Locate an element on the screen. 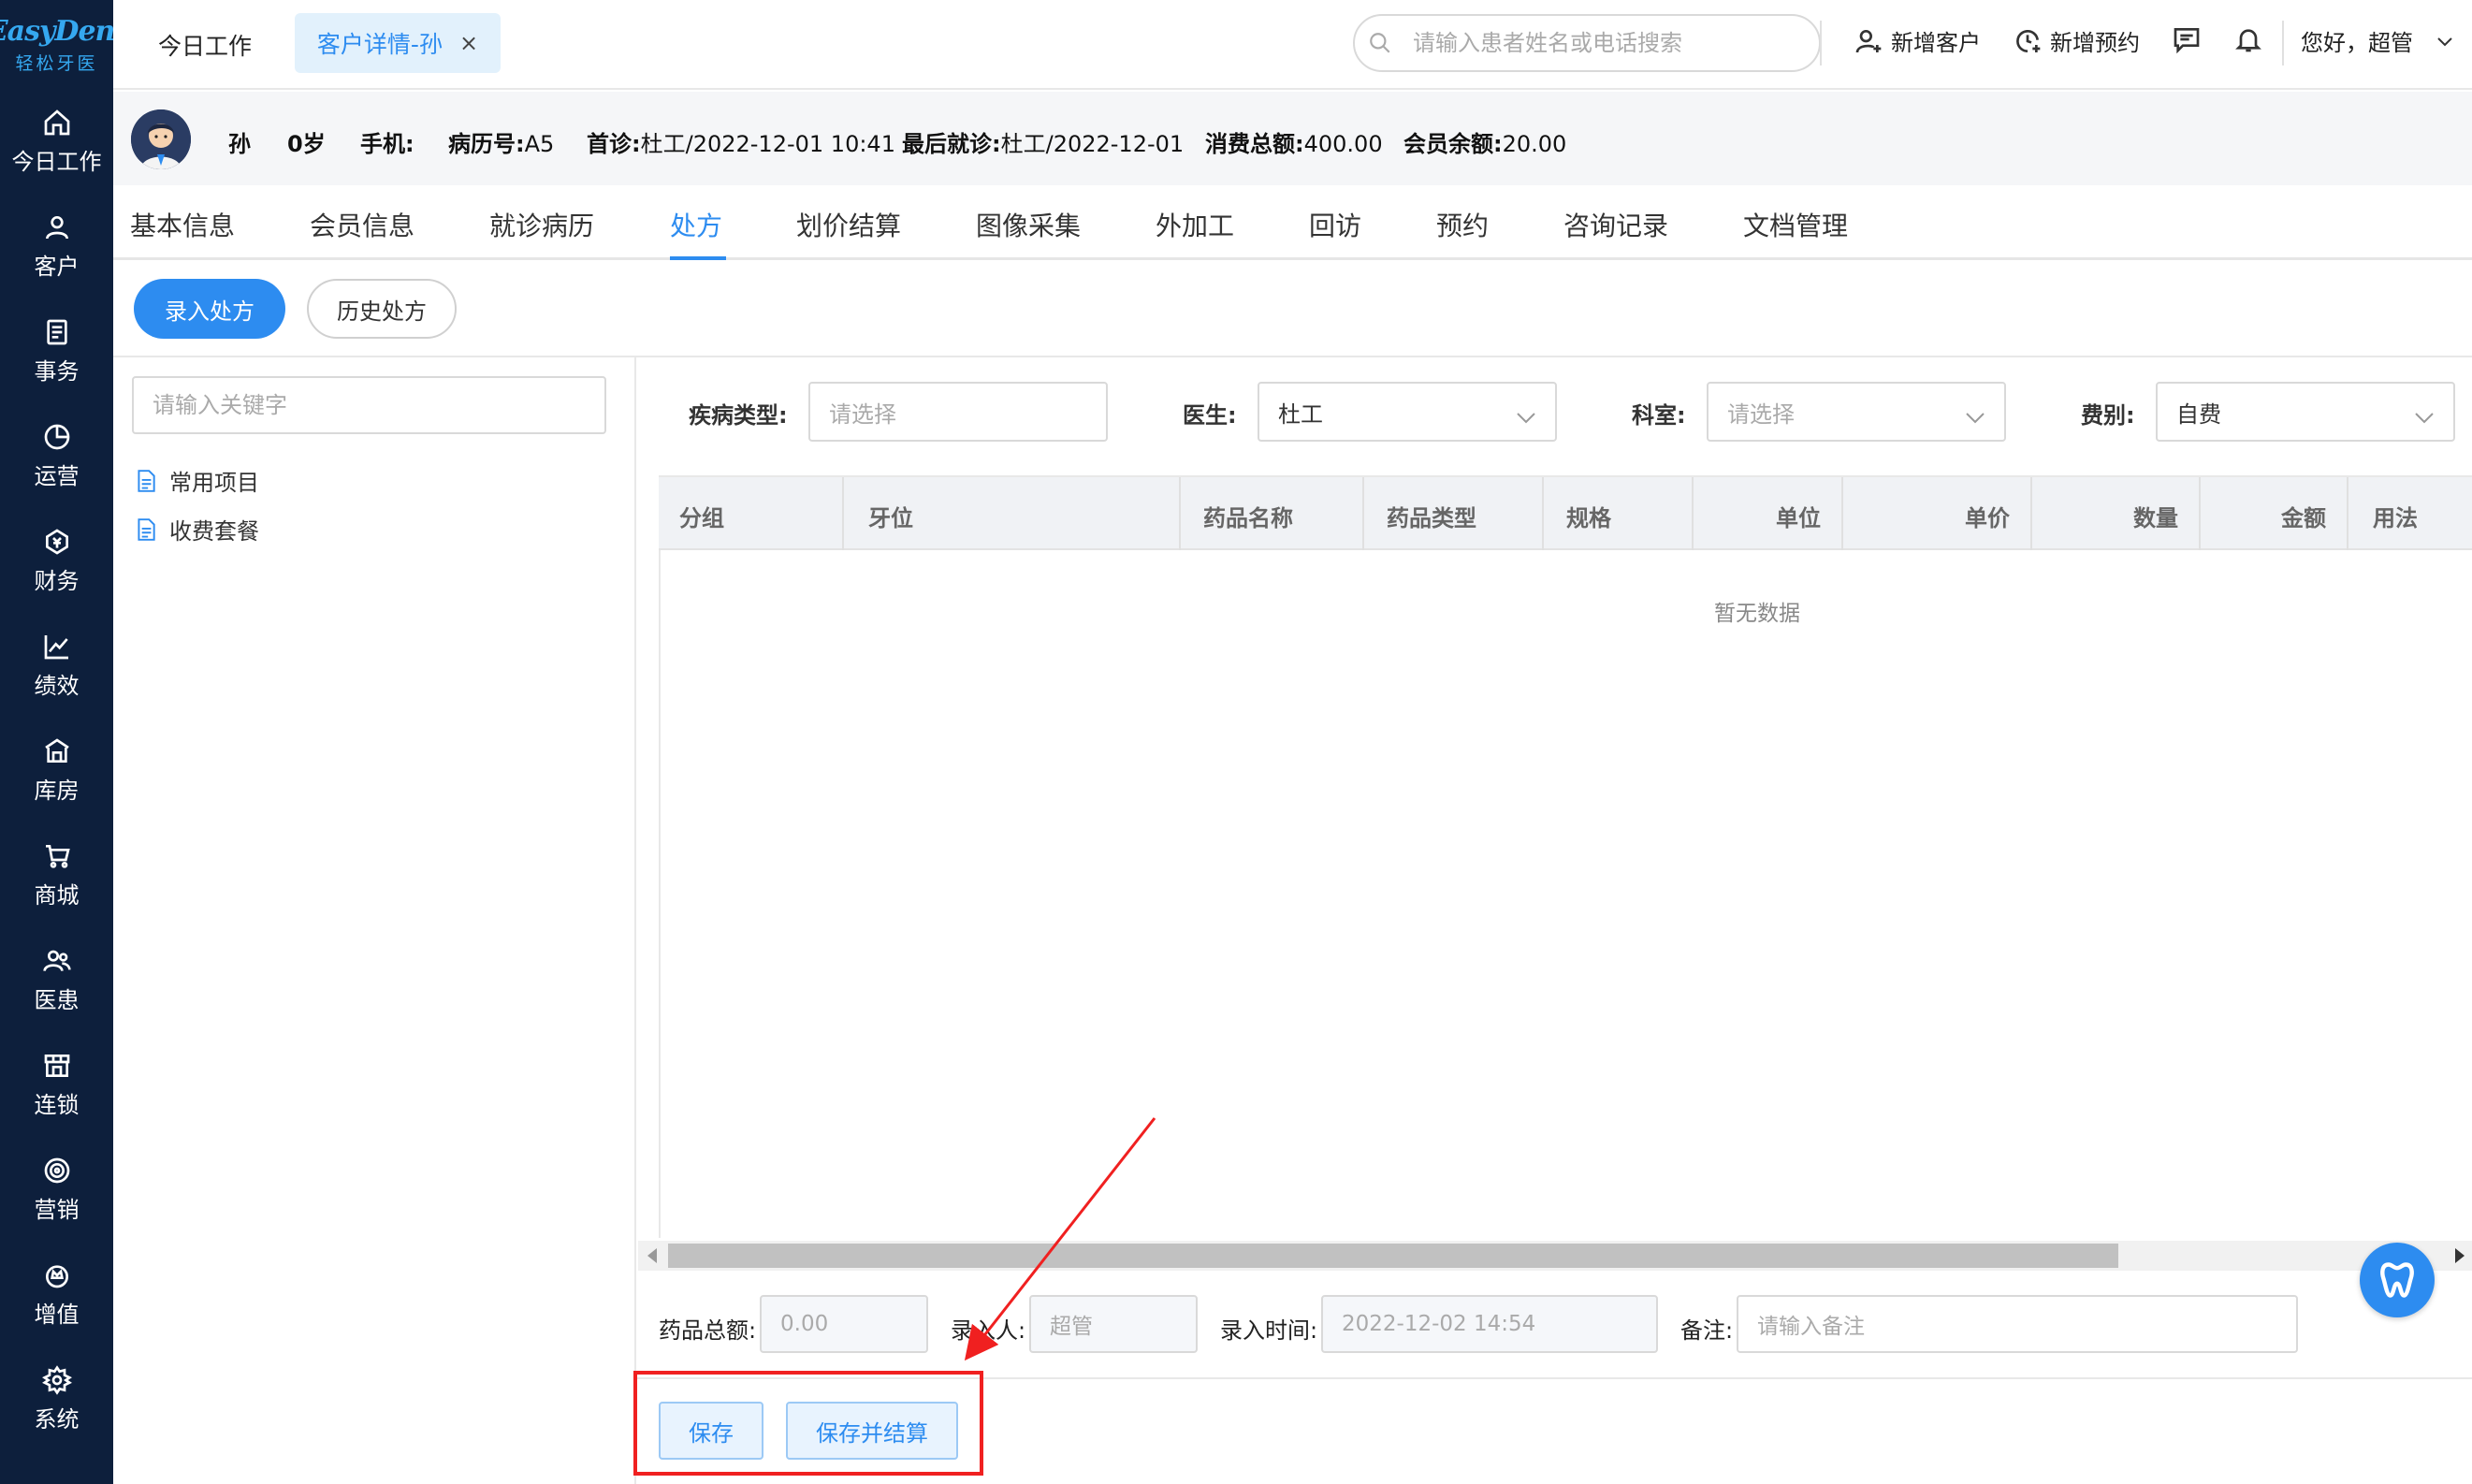 This screenshot has height=1484, width=2472. annotation-arrow is located at coordinates (1060, 1239).